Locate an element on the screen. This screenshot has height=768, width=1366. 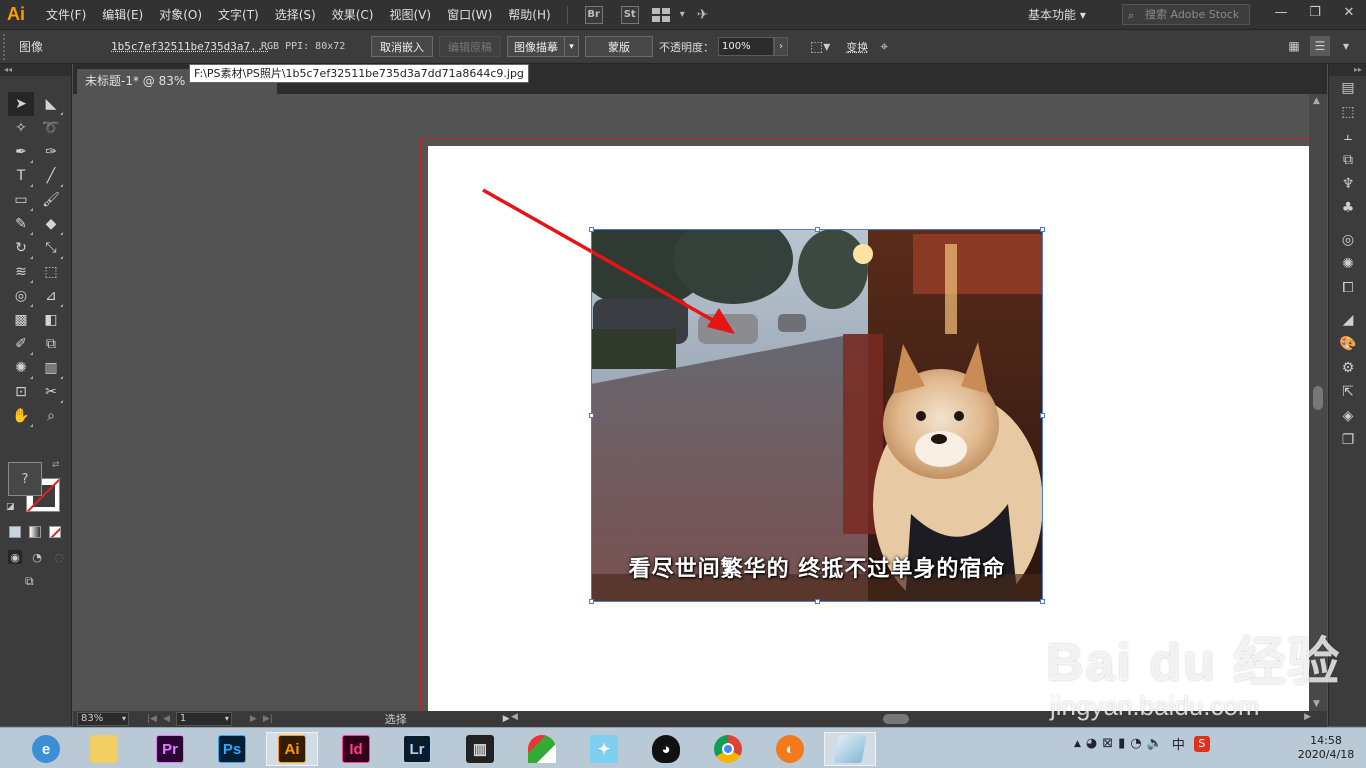
hand-tool-icon: ✋ is located at coordinates (21, 416).